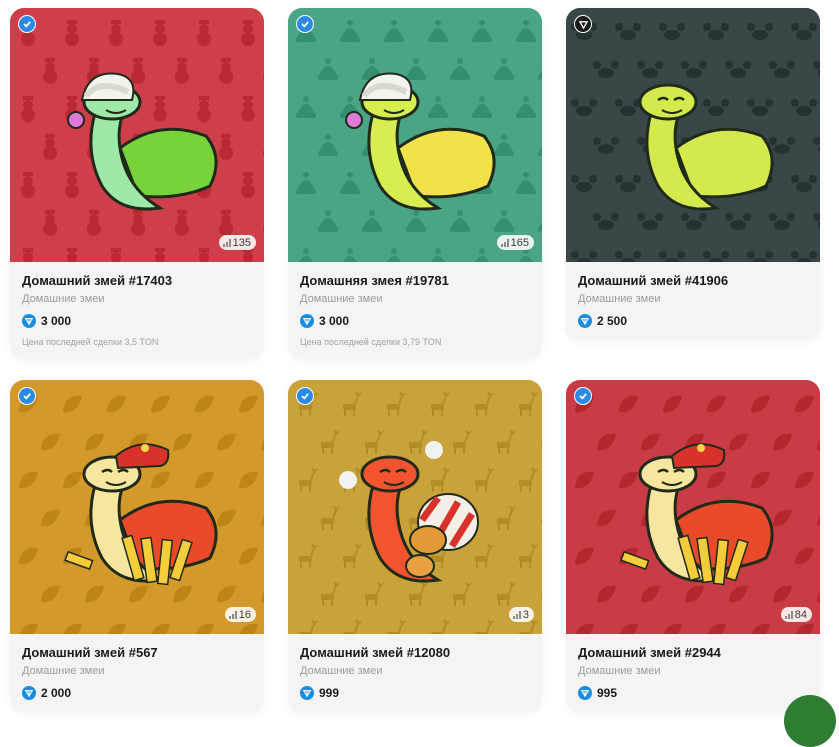 This screenshot has width=839, height=747. I want to click on gift-image, so click(693, 135).